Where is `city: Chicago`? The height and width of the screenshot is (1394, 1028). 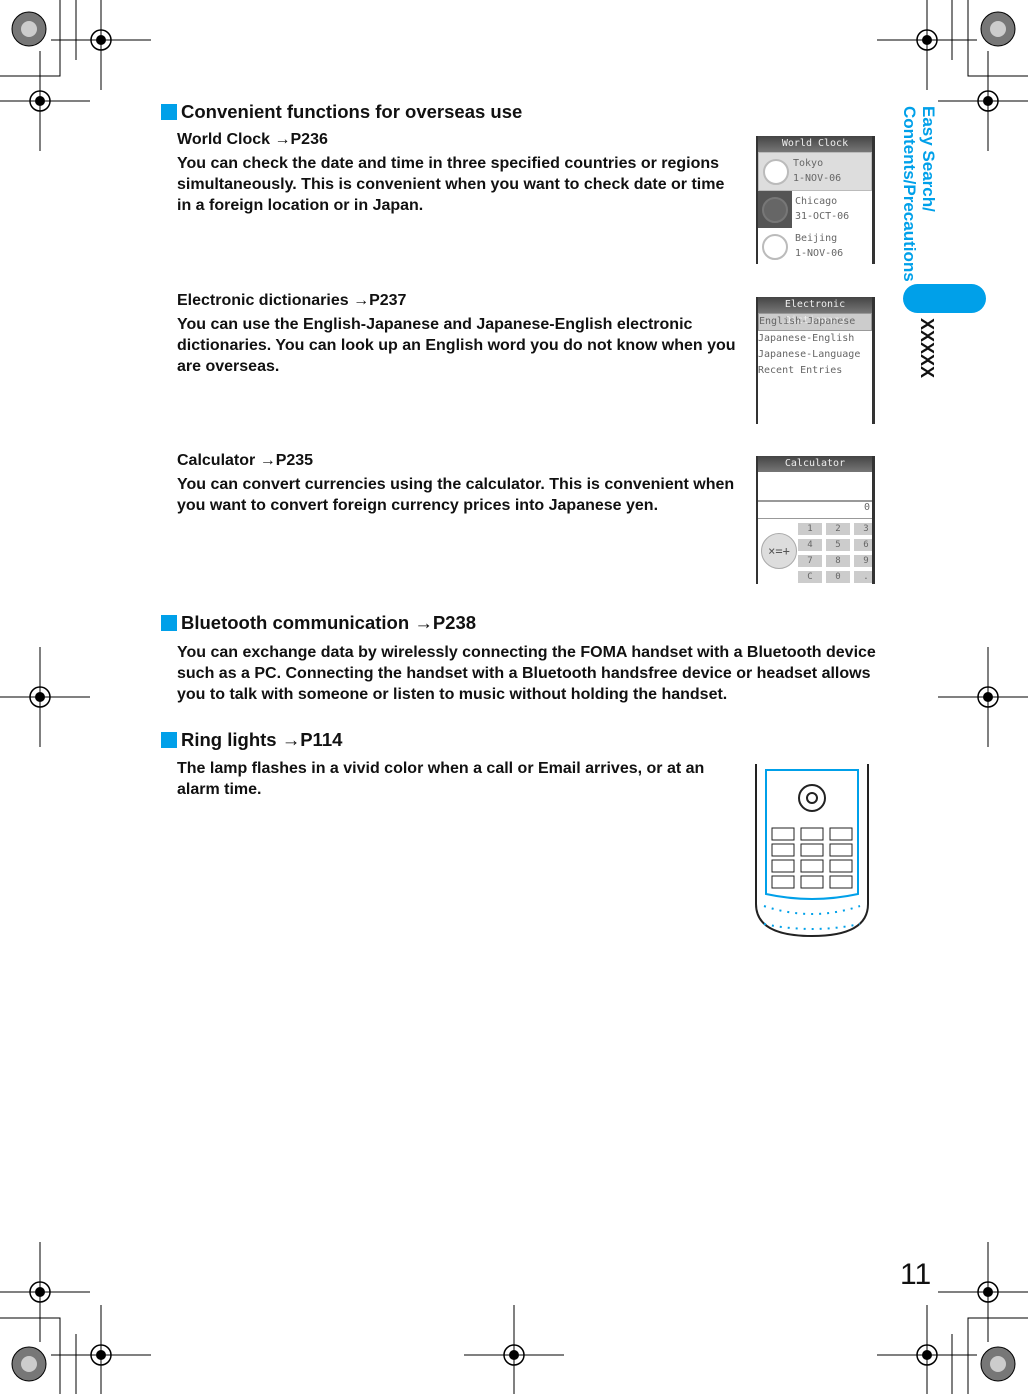 city: Chicago is located at coordinates (816, 201).